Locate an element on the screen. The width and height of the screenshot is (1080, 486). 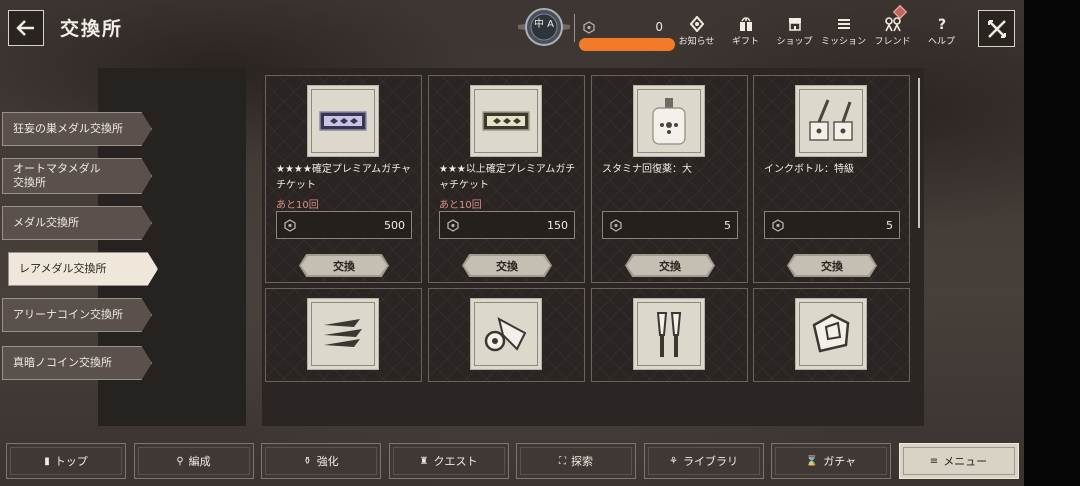
explore-icon: ⛶ is located at coordinates (562, 461).